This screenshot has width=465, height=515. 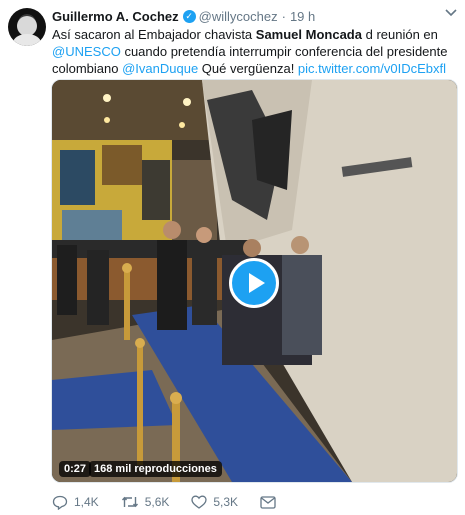 I want to click on direct-message-button, so click(x=271, y=502).